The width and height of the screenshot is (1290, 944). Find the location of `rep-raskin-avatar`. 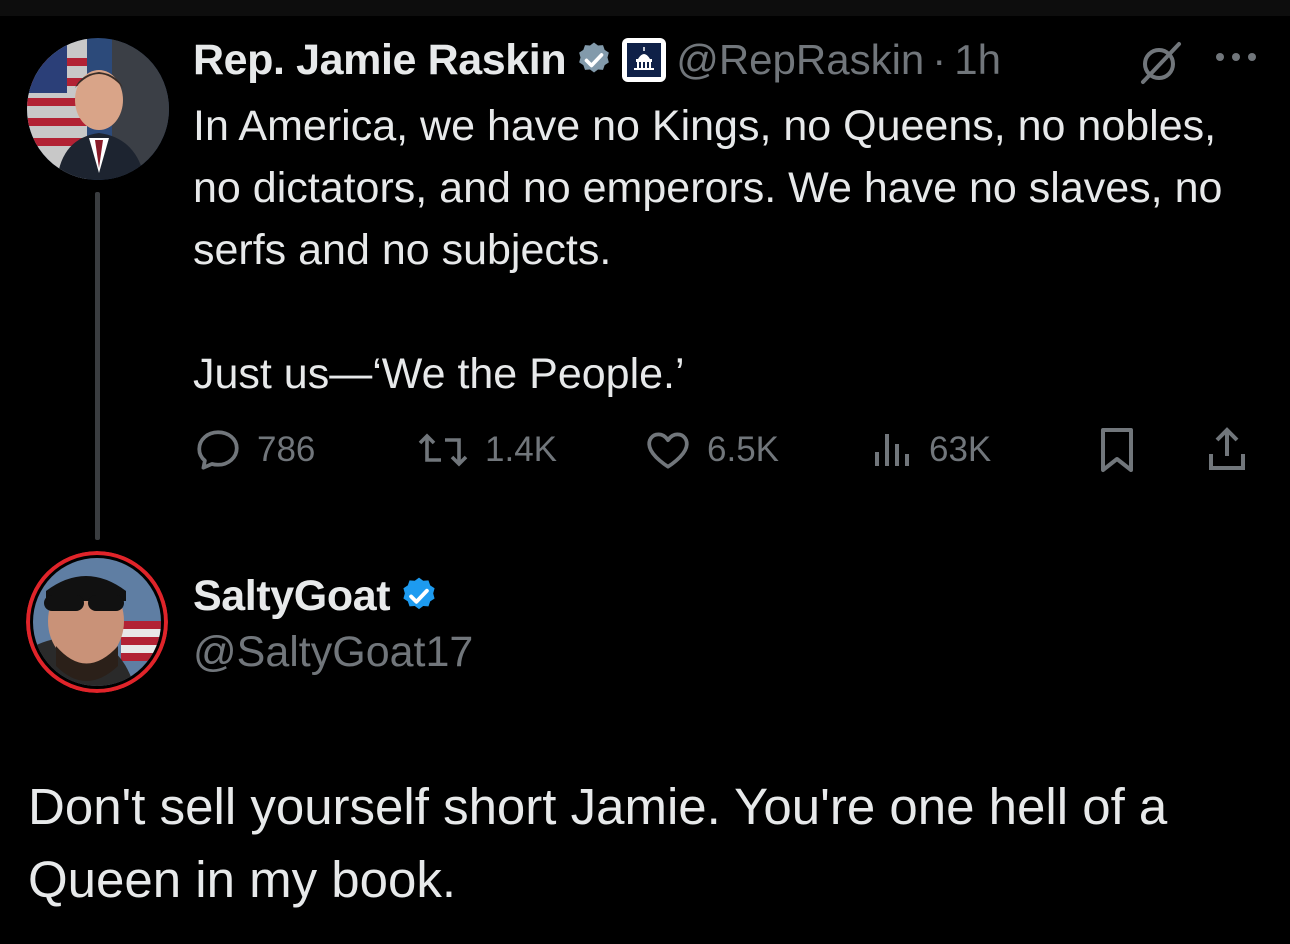

rep-raskin-avatar is located at coordinates (98, 109).